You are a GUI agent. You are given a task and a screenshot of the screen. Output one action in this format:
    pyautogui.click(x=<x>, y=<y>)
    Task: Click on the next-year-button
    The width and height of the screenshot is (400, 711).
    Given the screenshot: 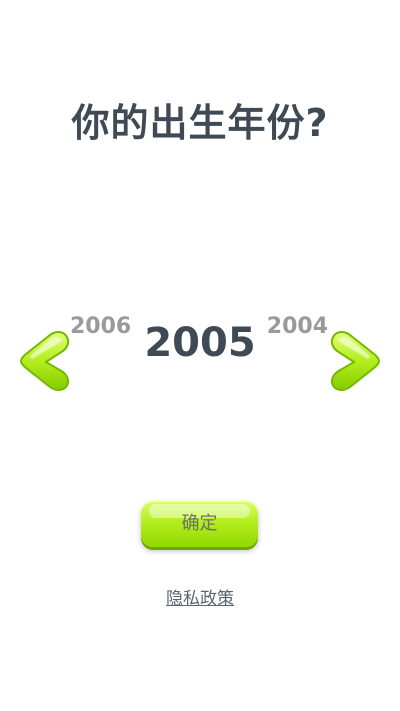 What is the action you would take?
    pyautogui.click(x=355, y=360)
    